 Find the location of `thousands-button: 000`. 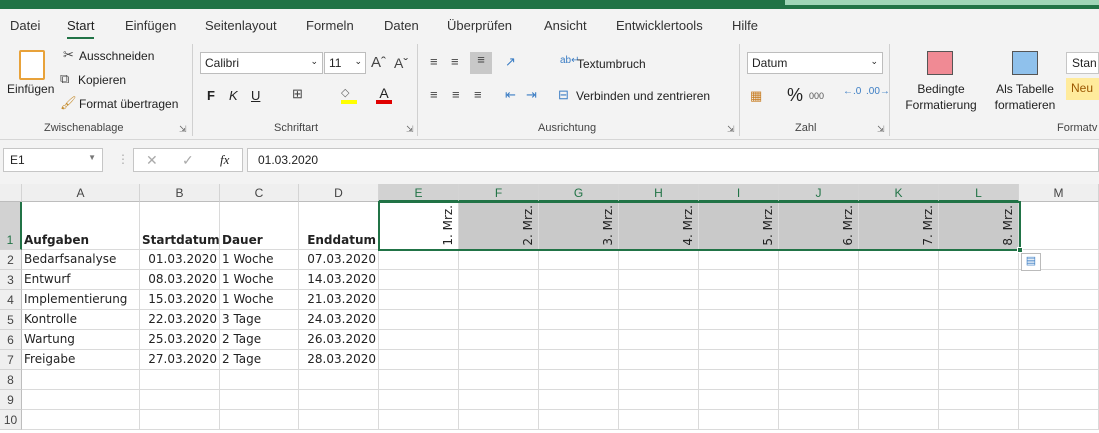

thousands-button: 000 is located at coordinates (816, 96).